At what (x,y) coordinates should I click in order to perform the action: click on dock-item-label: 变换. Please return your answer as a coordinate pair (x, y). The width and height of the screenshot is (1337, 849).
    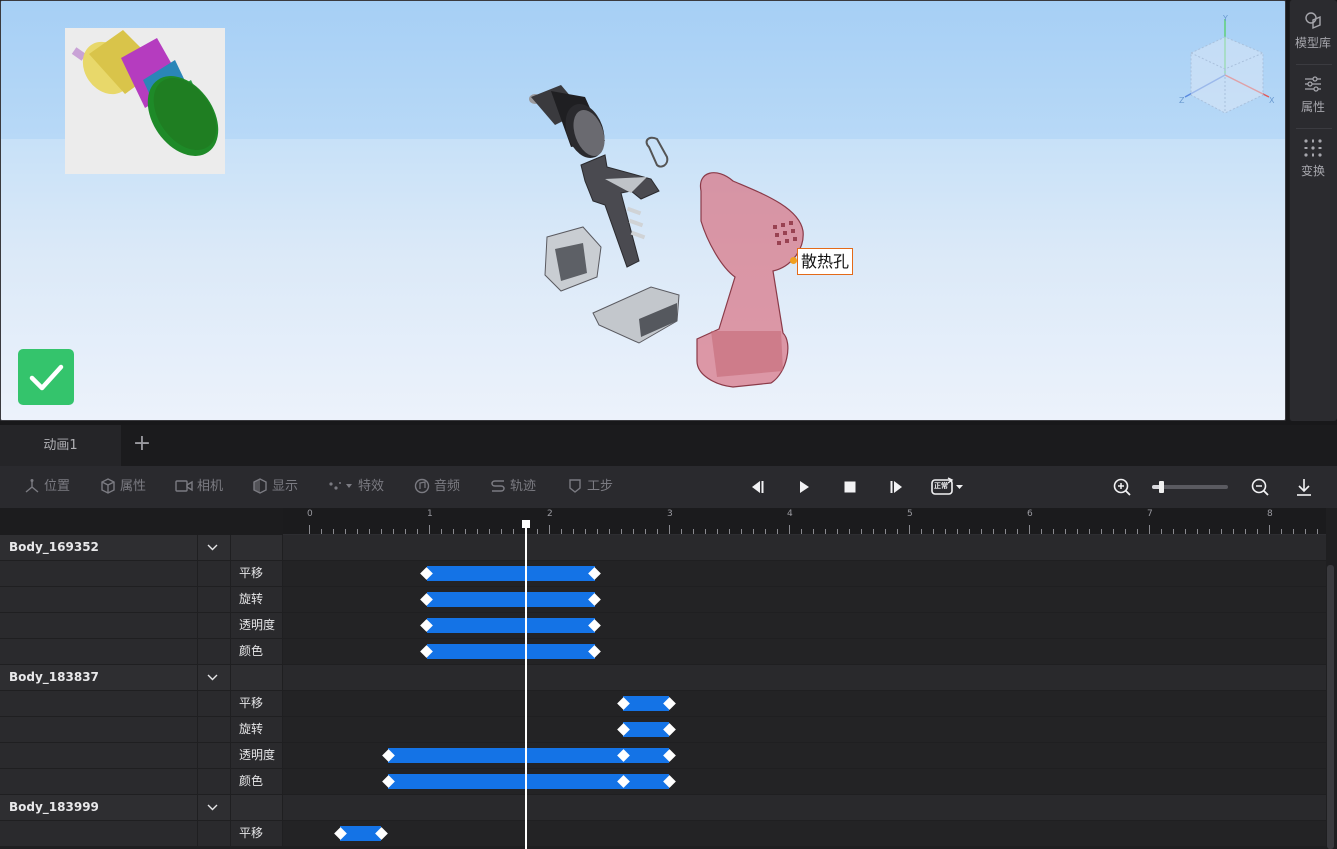
    Looking at the image, I should click on (1312, 171).